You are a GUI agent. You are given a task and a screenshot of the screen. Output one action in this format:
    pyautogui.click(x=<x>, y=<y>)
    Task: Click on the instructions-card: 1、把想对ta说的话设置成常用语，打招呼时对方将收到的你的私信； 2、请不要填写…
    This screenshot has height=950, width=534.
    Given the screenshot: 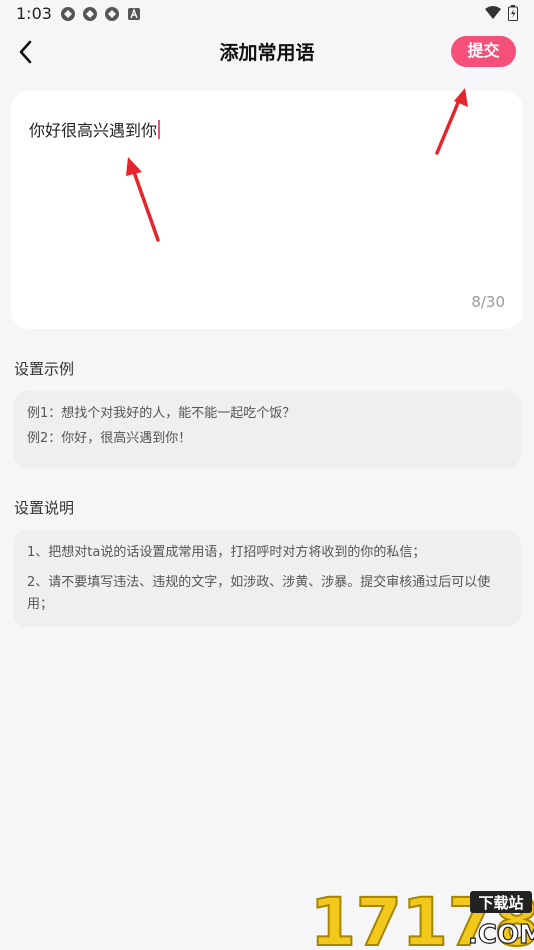 What is the action you would take?
    pyautogui.click(x=267, y=578)
    